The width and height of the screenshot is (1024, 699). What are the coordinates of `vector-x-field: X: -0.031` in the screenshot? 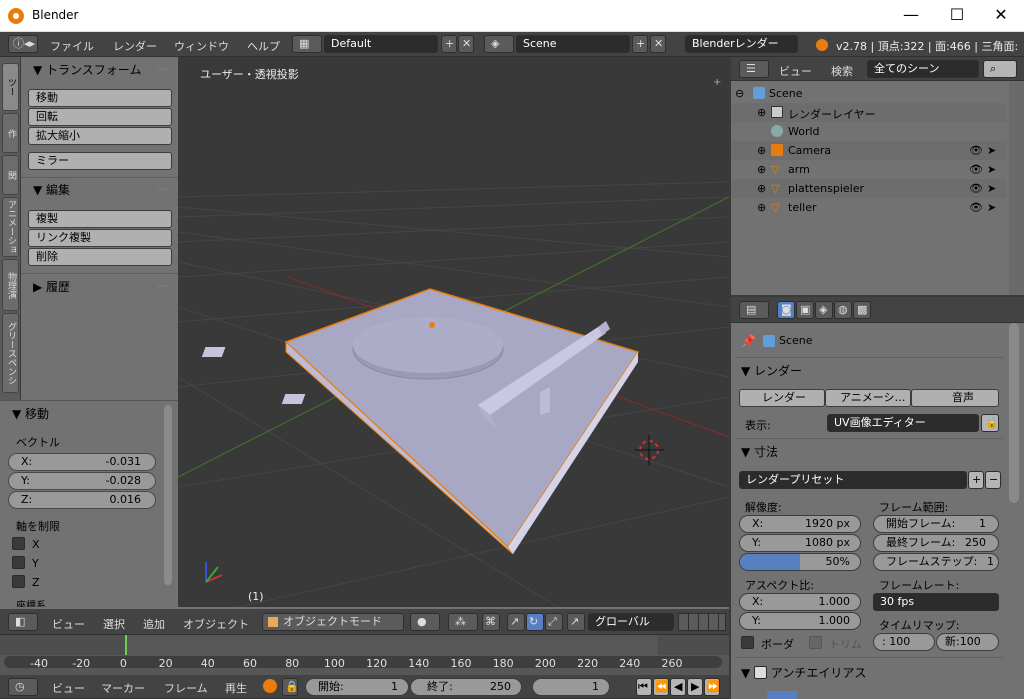 It's located at (82, 462).